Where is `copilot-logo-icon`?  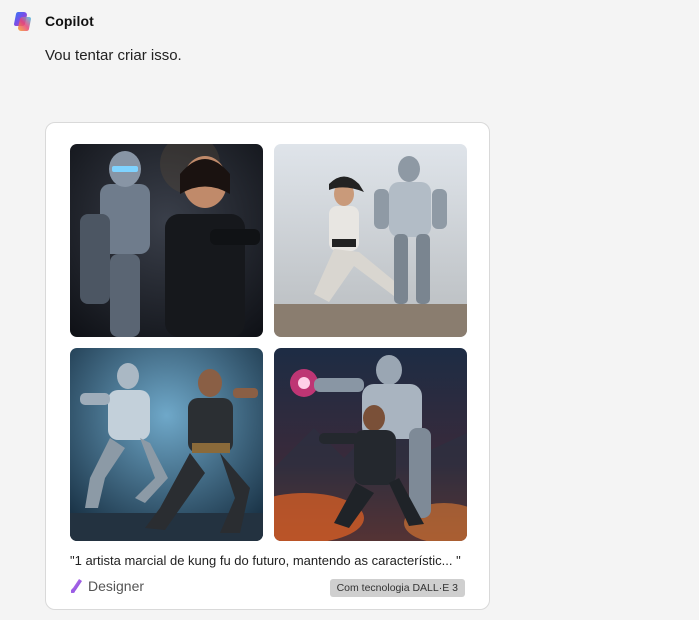
copilot-logo-icon is located at coordinates (22, 21).